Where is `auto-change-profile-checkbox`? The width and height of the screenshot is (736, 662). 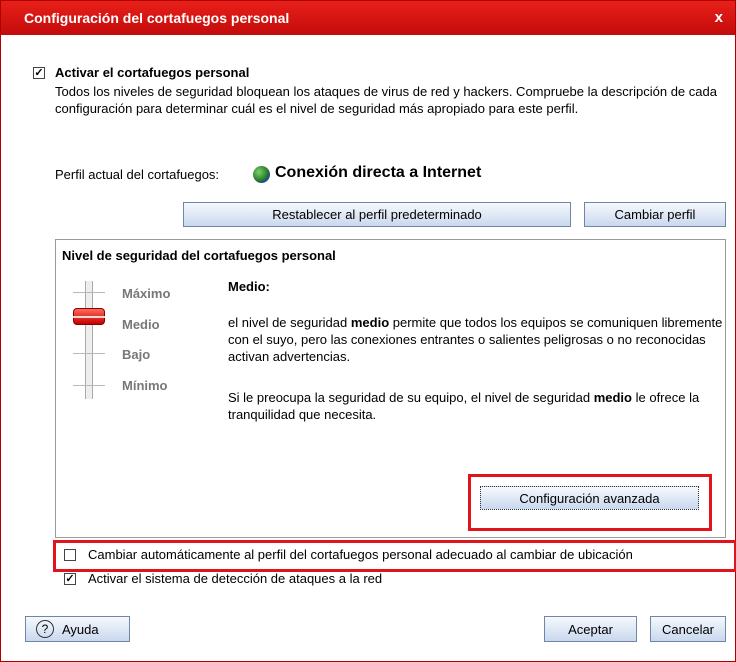
auto-change-profile-checkbox is located at coordinates (70, 555).